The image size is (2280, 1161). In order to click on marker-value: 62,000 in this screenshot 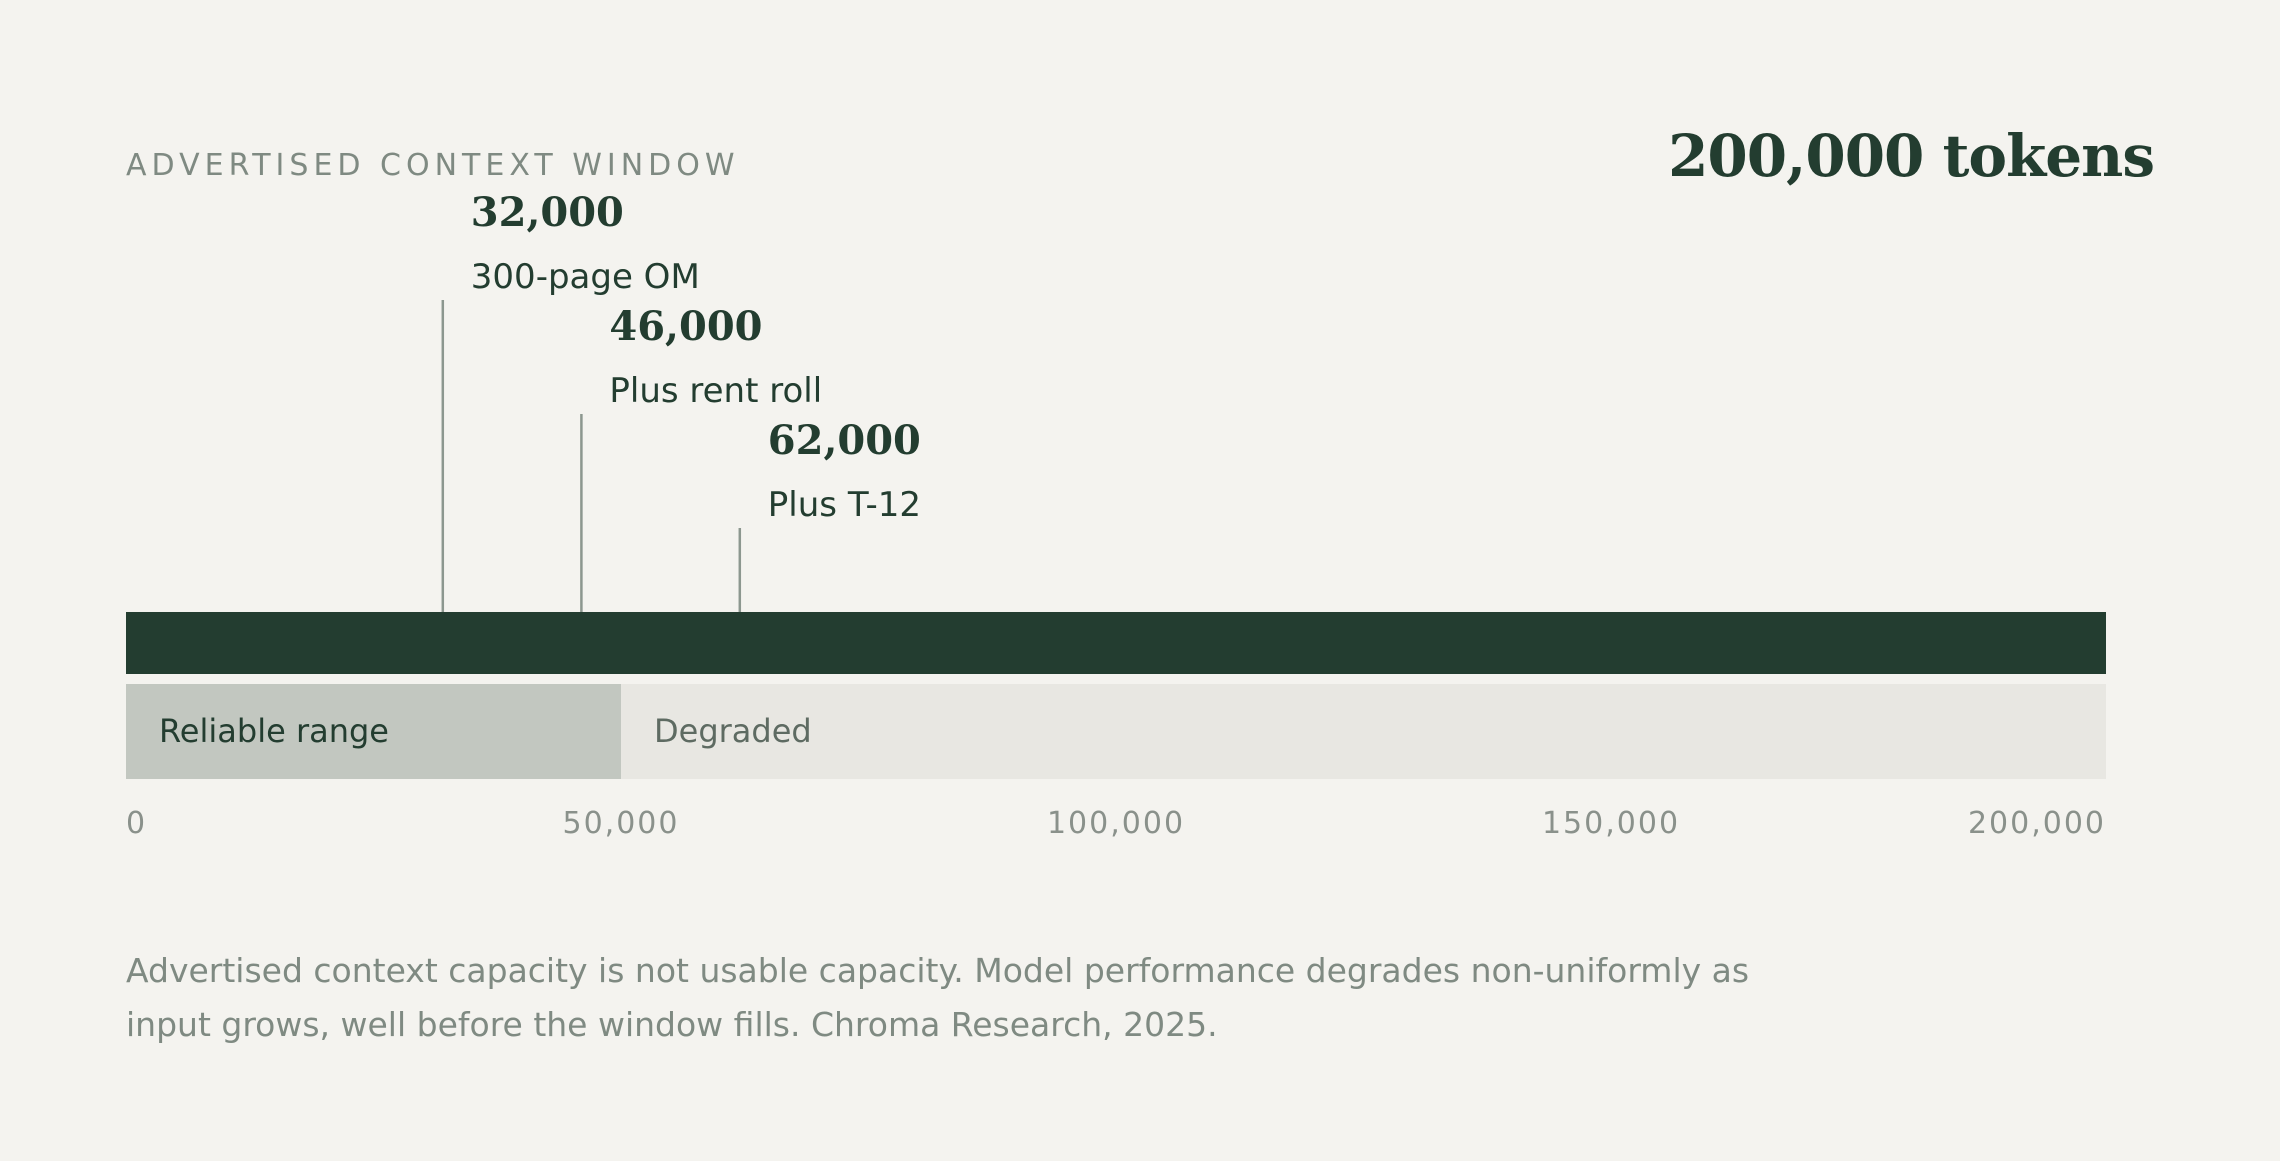, I will do `click(844, 440)`.